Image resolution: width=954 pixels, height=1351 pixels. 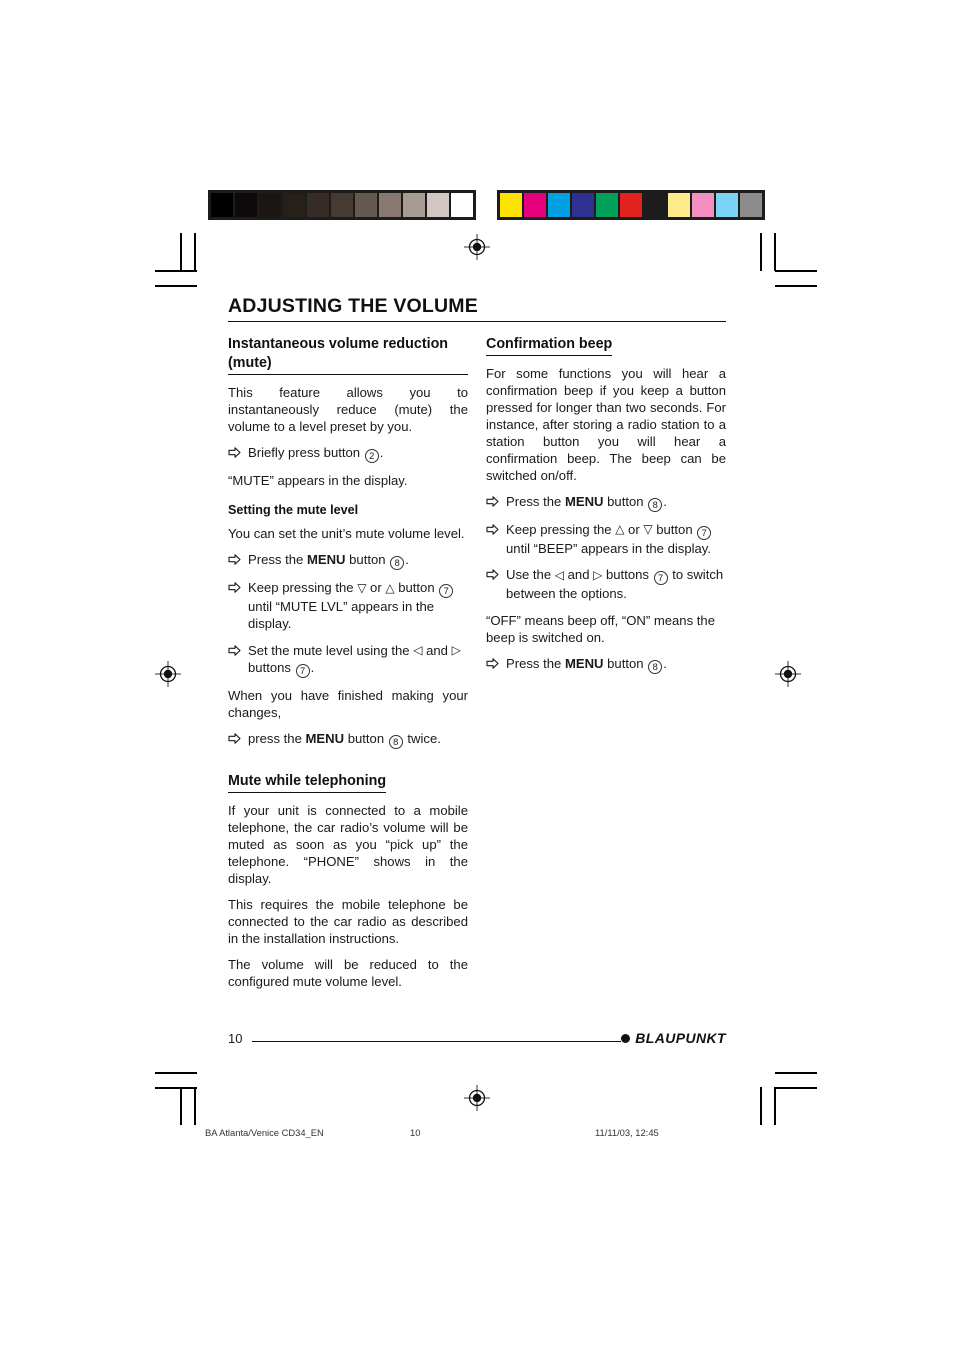 I want to click on page-footer: 10 BLAUPUNKT, so click(x=477, y=1041).